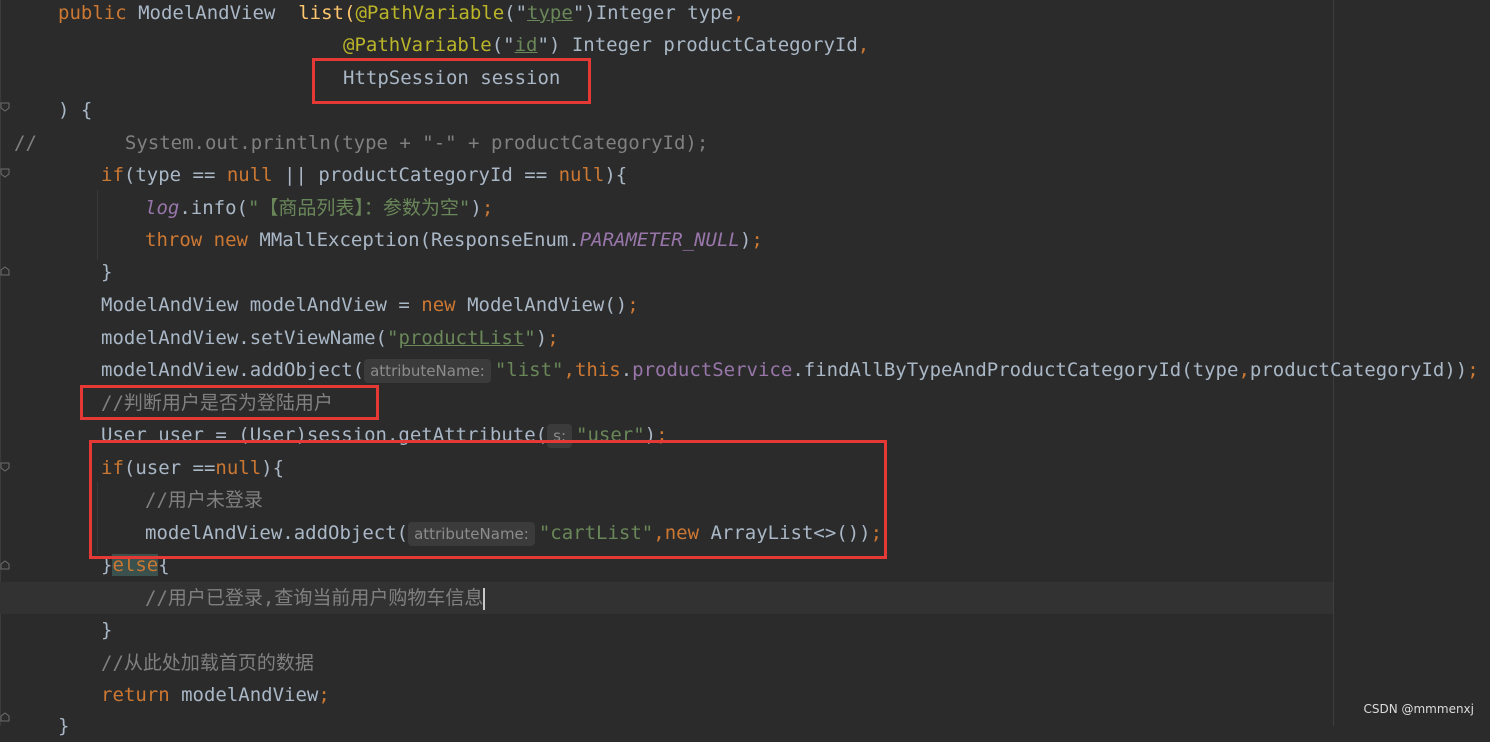 Image resolution: width=1490 pixels, height=742 pixels. Describe the element at coordinates (526, 45) in the screenshot. I see `string-literal: id` at that location.